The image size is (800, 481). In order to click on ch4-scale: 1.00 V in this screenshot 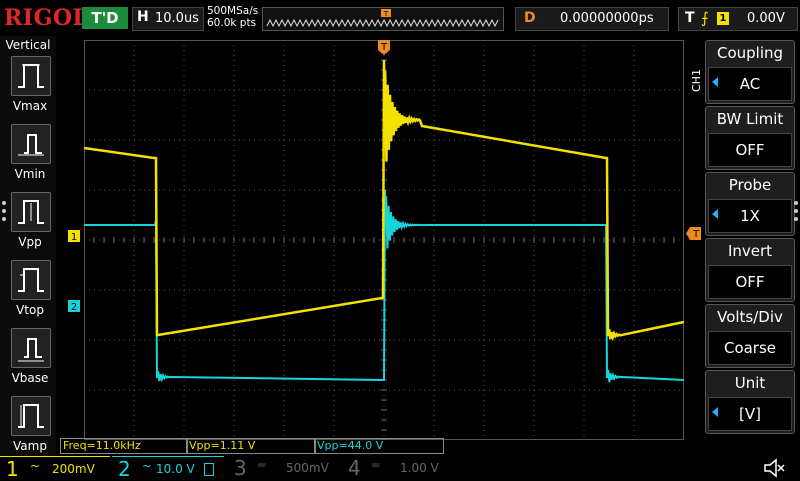, I will do `click(419, 468)`.